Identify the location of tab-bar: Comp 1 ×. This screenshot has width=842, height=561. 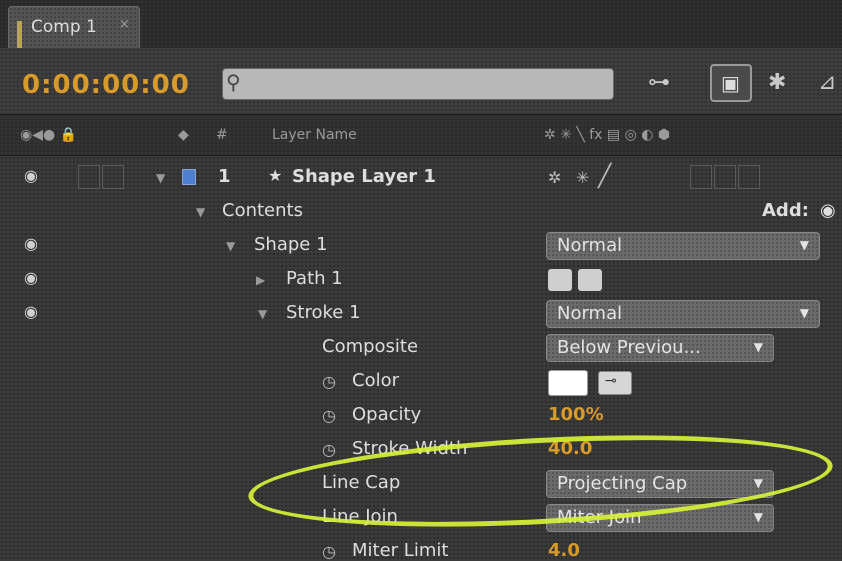
(421, 24).